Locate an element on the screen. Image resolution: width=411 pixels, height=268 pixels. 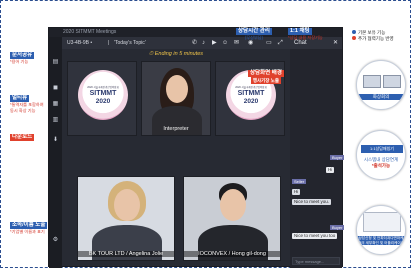
annotation-background-note: 행사기장 노출 is located at coordinates (265, 80).